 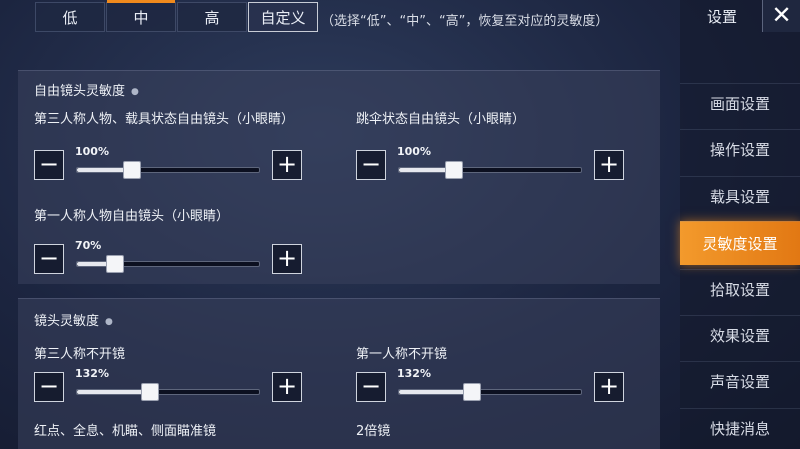 I want to click on camera-title-text: 镜头灵敏度, so click(x=67, y=321).